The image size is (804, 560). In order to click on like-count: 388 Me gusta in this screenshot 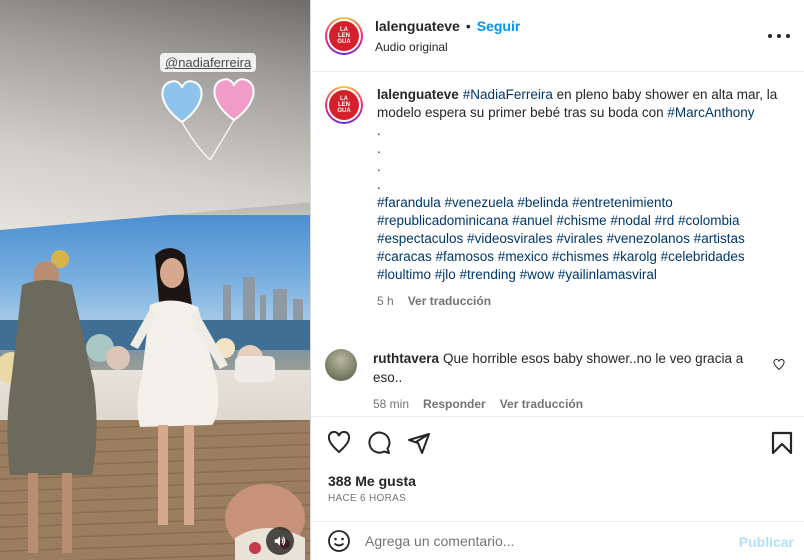, I will do `click(372, 481)`.